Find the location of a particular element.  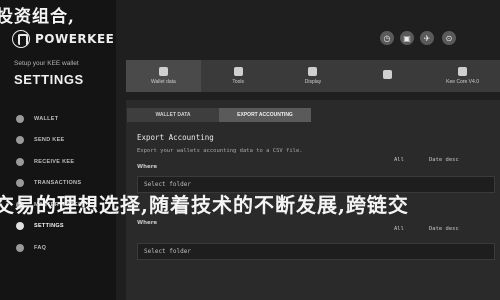

power-icon: ⊙ is located at coordinates (449, 38).